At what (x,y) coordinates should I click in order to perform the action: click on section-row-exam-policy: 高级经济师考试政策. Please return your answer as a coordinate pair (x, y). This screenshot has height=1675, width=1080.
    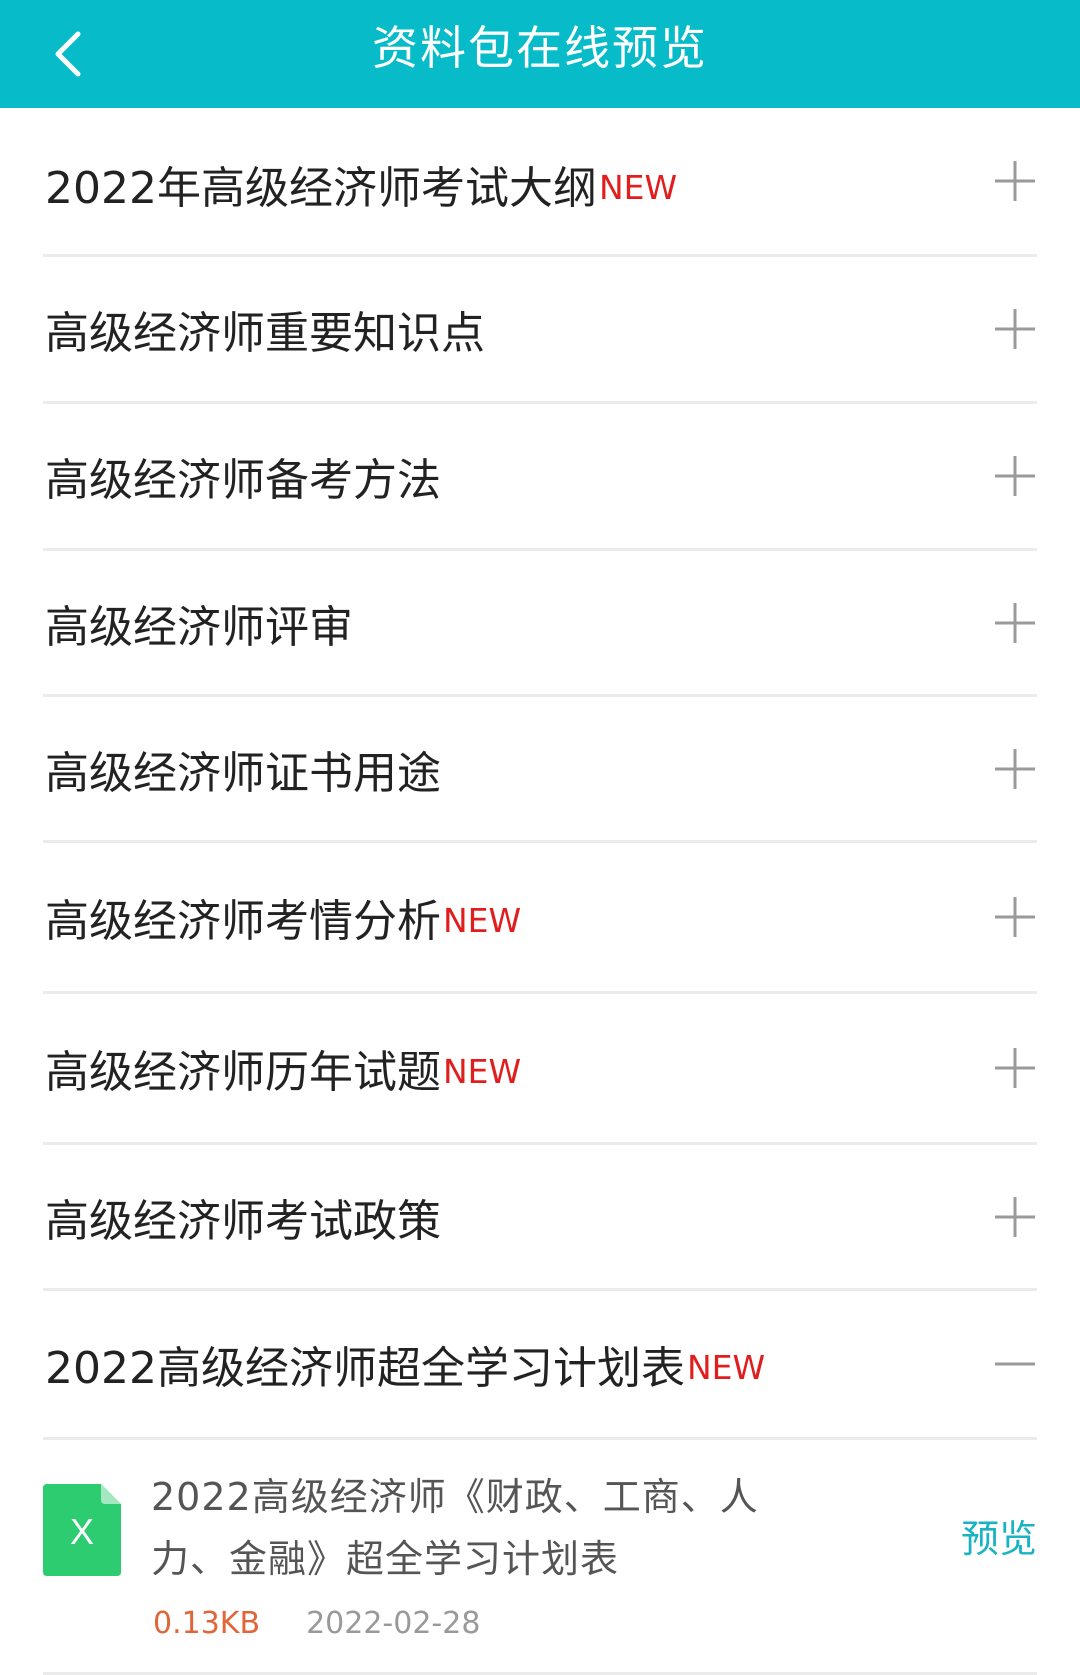
    Looking at the image, I should click on (540, 1218).